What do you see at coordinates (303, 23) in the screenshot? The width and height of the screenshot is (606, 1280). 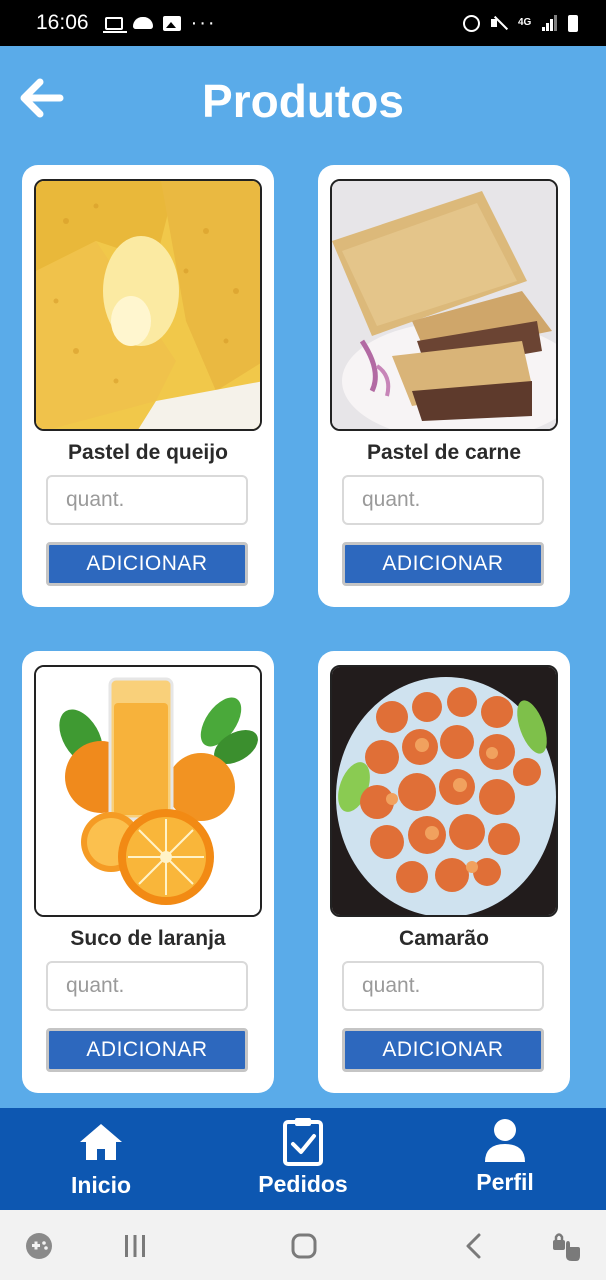 I see `status-bar: 16:06 ··· 4G` at bounding box center [303, 23].